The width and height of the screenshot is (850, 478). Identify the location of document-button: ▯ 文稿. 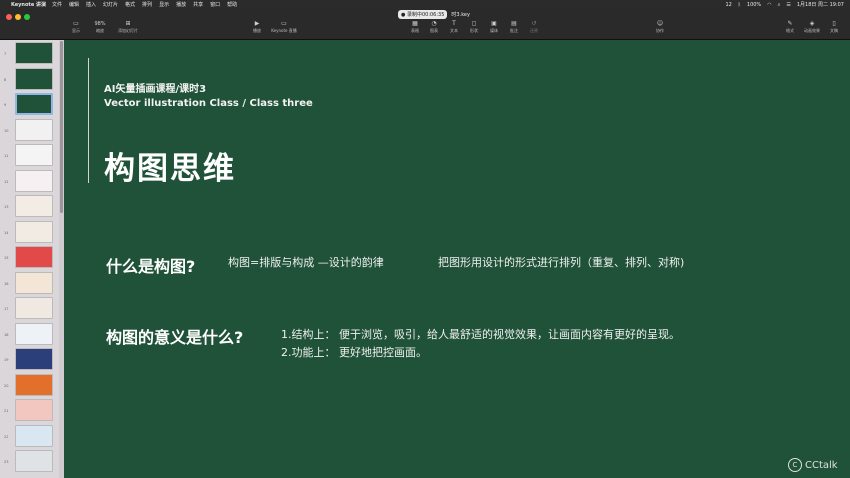
(834, 27).